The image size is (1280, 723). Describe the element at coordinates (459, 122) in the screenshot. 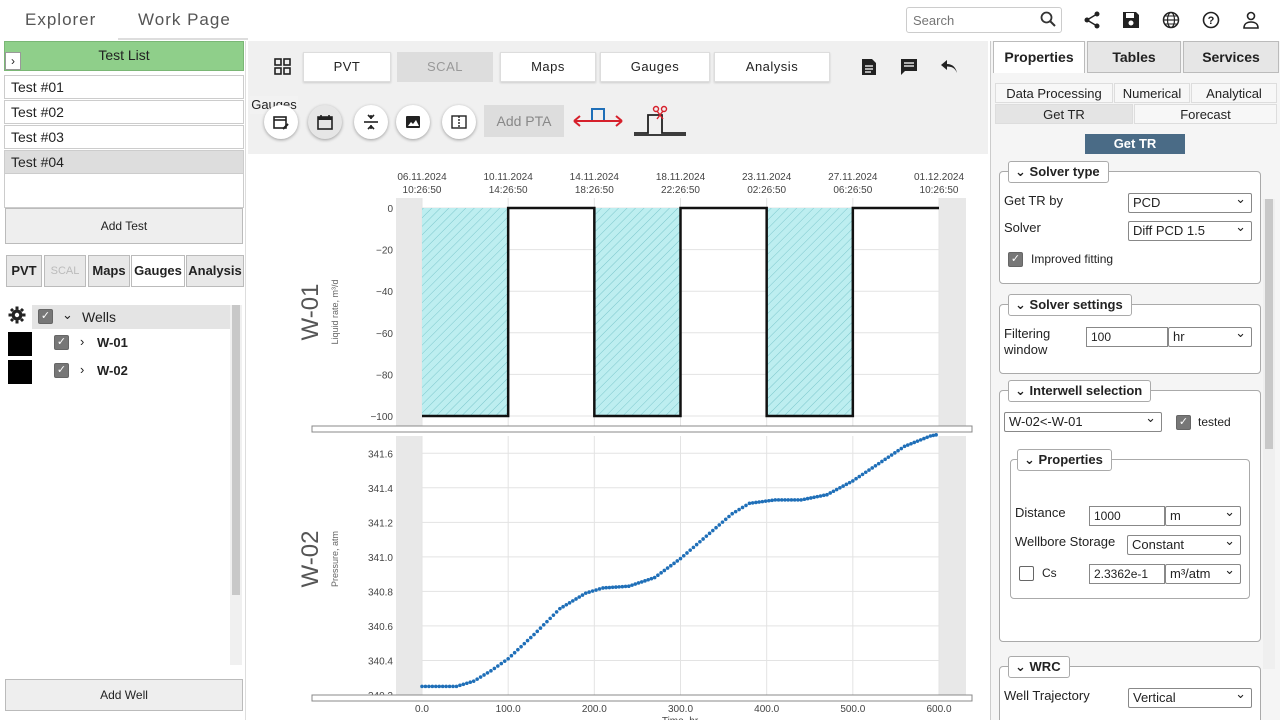

I see `split-button` at that location.